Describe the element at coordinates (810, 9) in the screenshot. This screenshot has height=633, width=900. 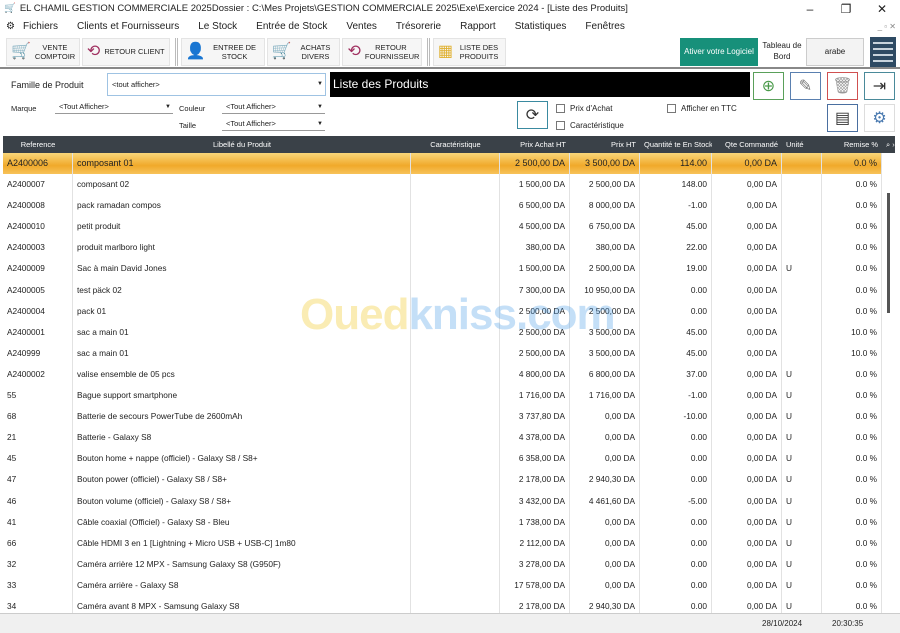
I see `minimize-button: –` at that location.